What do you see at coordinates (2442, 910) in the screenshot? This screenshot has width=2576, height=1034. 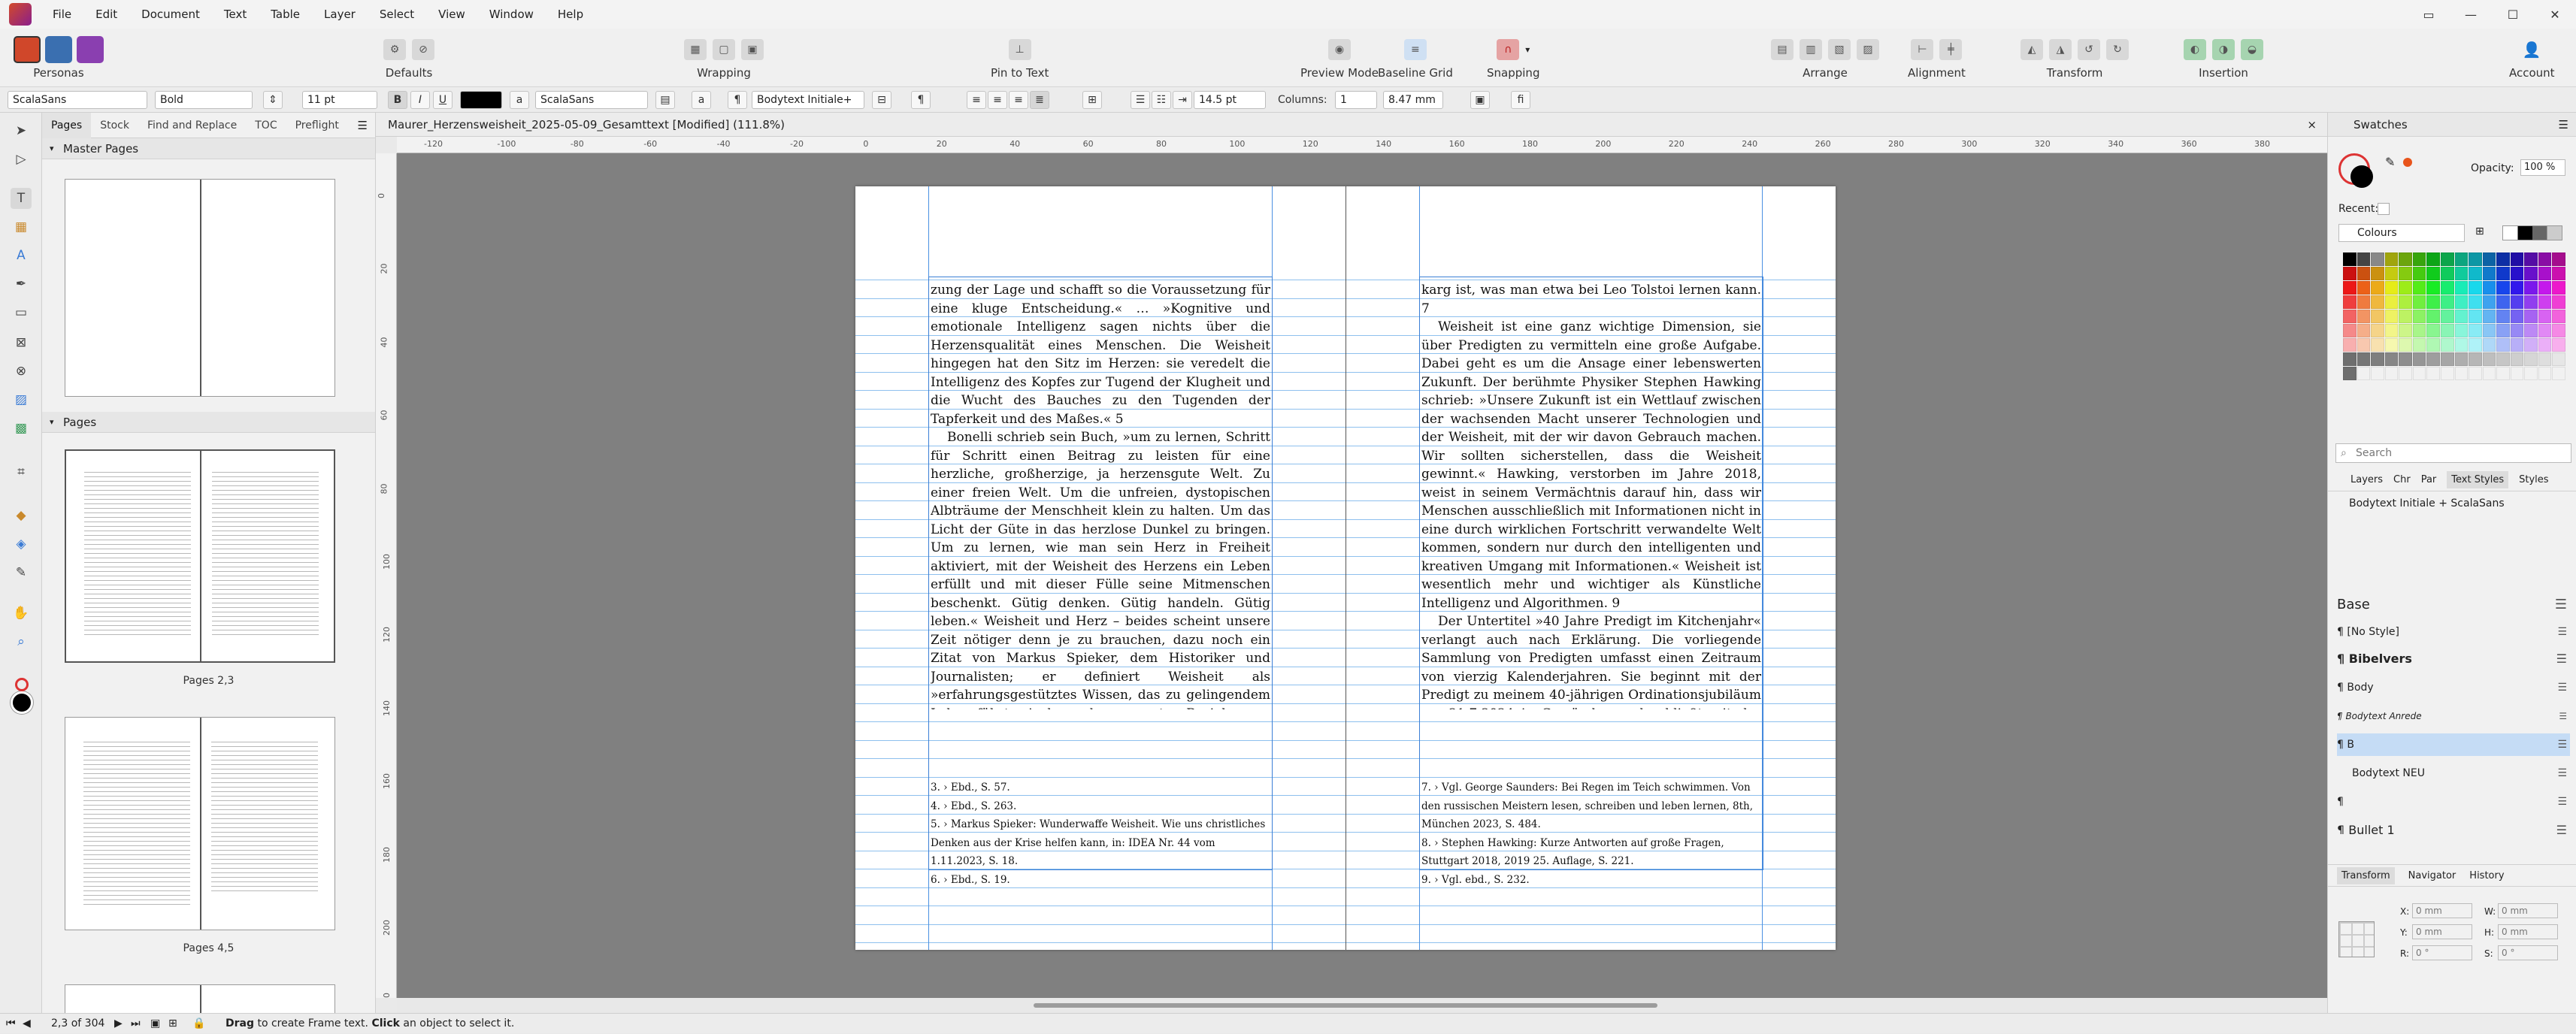 I see `x-field: 0 mm` at bounding box center [2442, 910].